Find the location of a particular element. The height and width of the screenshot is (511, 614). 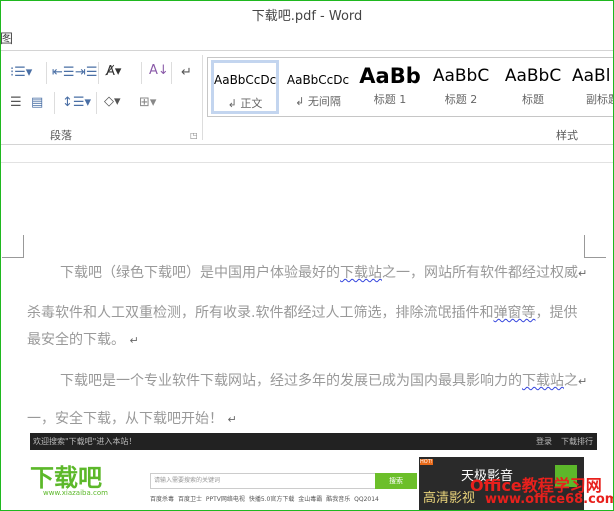

doc-paragraph-1-line-3: 最安全的下载。 ↵ is located at coordinates (83, 339).